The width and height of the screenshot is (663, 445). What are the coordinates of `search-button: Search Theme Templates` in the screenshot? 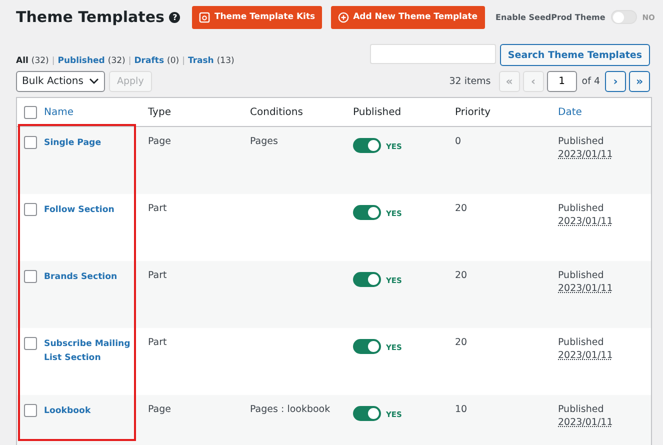 It's located at (575, 55).